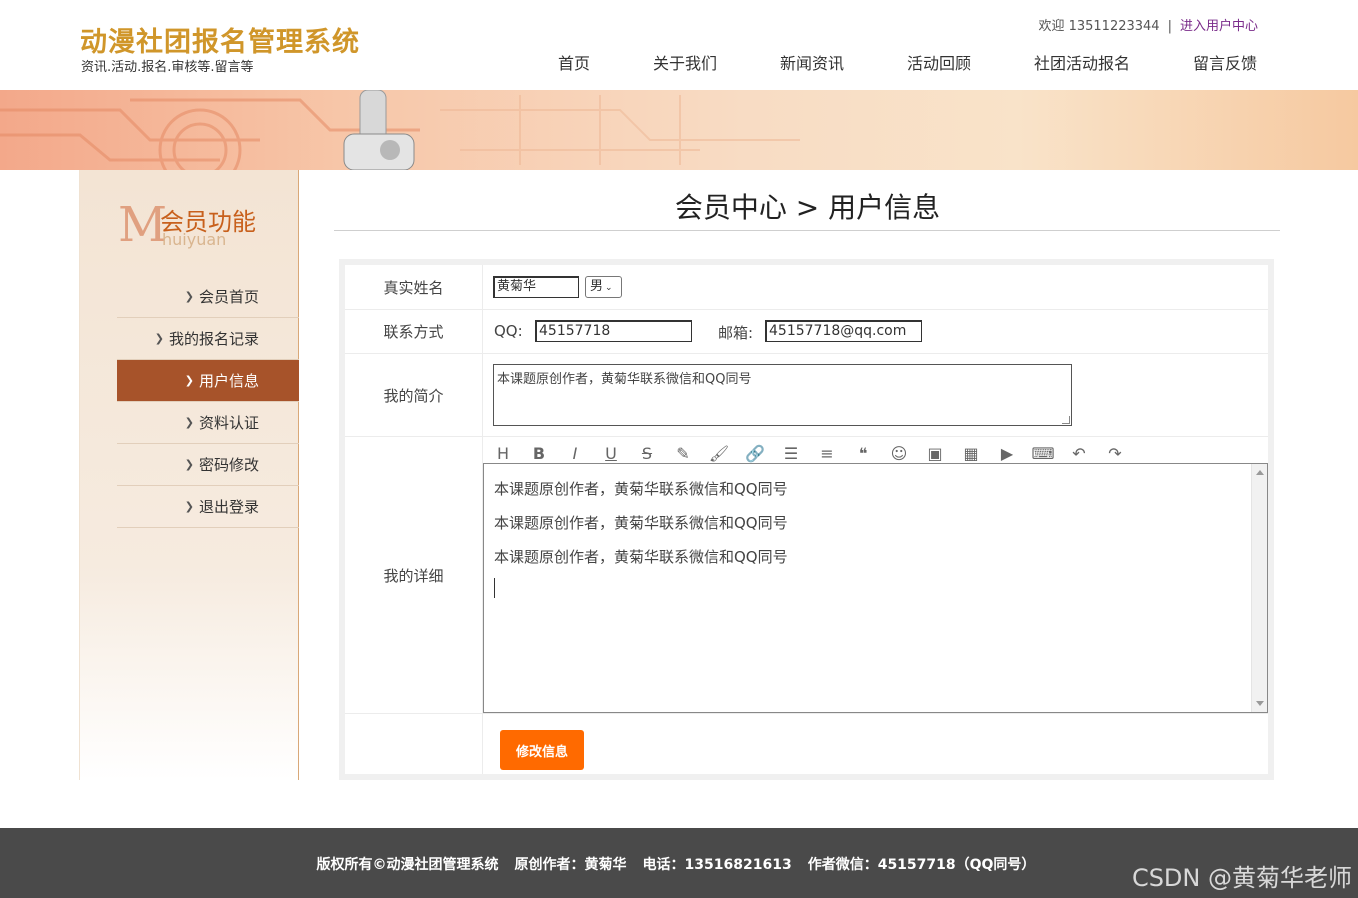 The width and height of the screenshot is (1358, 898). I want to click on footer-author: 原创作者：黄菊华, so click(571, 865).